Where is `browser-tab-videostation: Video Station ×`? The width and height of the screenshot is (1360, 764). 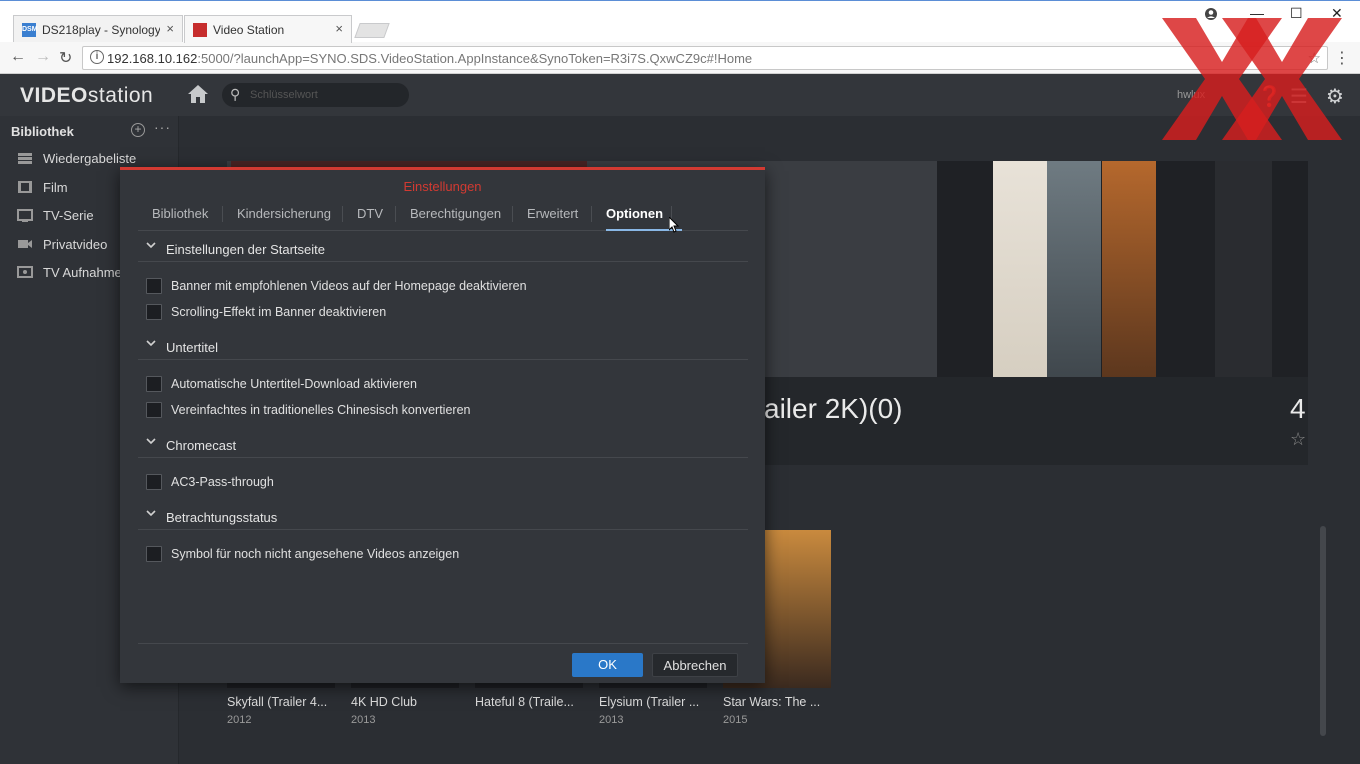
browser-tab-videostation: Video Station × is located at coordinates (268, 29).